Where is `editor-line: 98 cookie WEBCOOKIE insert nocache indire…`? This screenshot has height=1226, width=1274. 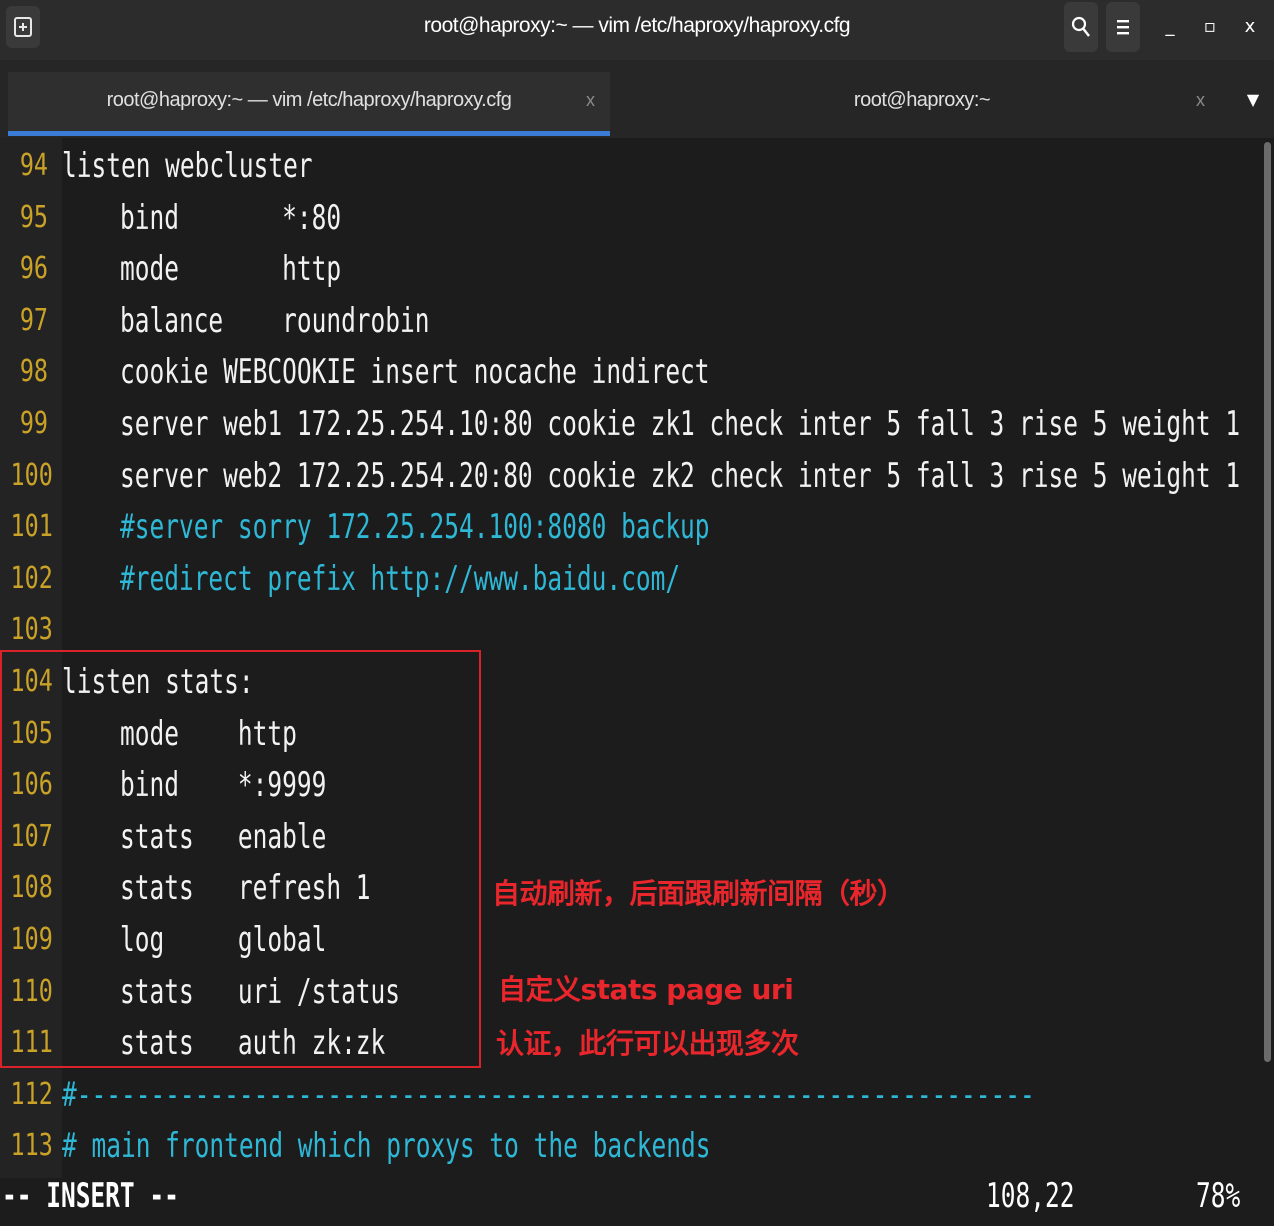
editor-line: 98 cookie WEBCOOKIE insert nocache indire… is located at coordinates (631, 372).